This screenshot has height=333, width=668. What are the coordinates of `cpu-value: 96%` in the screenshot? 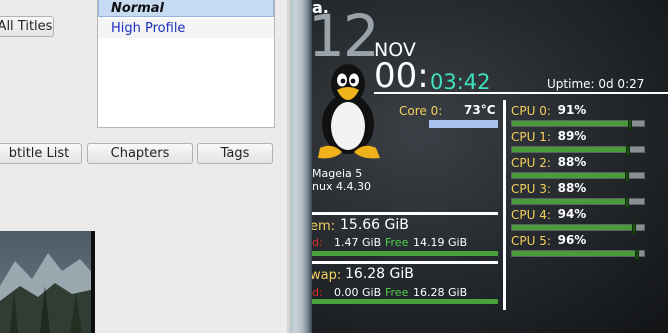 It's located at (572, 240).